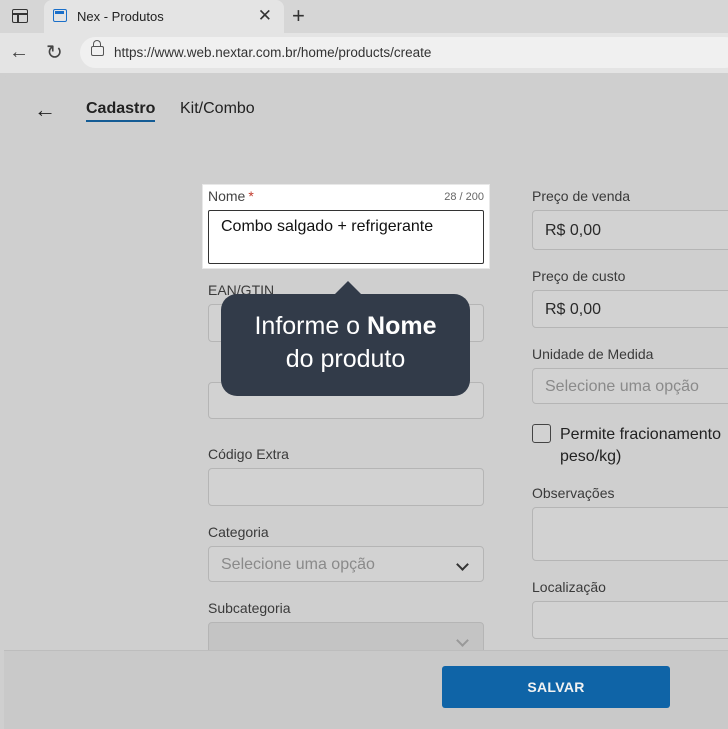  What do you see at coordinates (569, 587) in the screenshot?
I see `localizacao-label: Localização` at bounding box center [569, 587].